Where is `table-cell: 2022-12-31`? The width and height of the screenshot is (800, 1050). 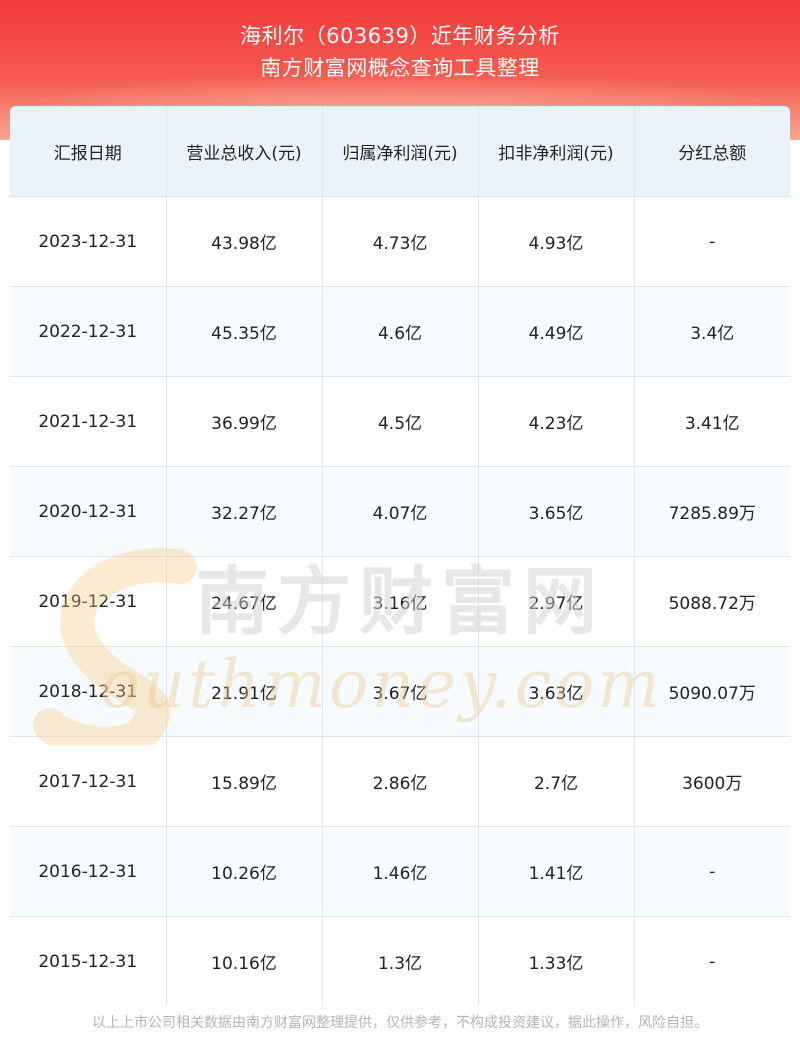 table-cell: 2022-12-31 is located at coordinates (88, 331).